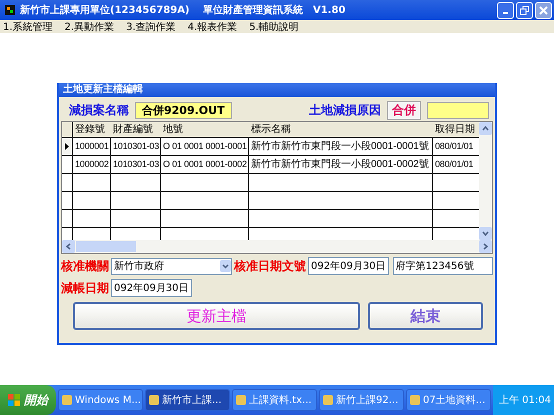 Image resolution: width=554 pixels, height=415 pixels. I want to click on scrollbar-thumb, so click(106, 246).